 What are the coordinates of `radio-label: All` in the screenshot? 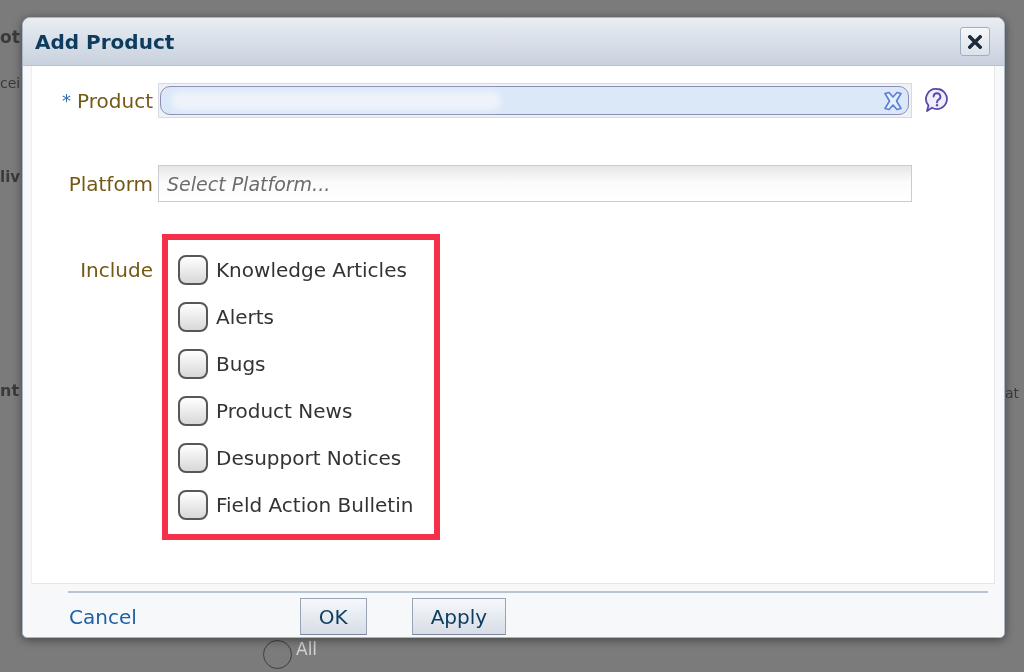 It's located at (307, 648).